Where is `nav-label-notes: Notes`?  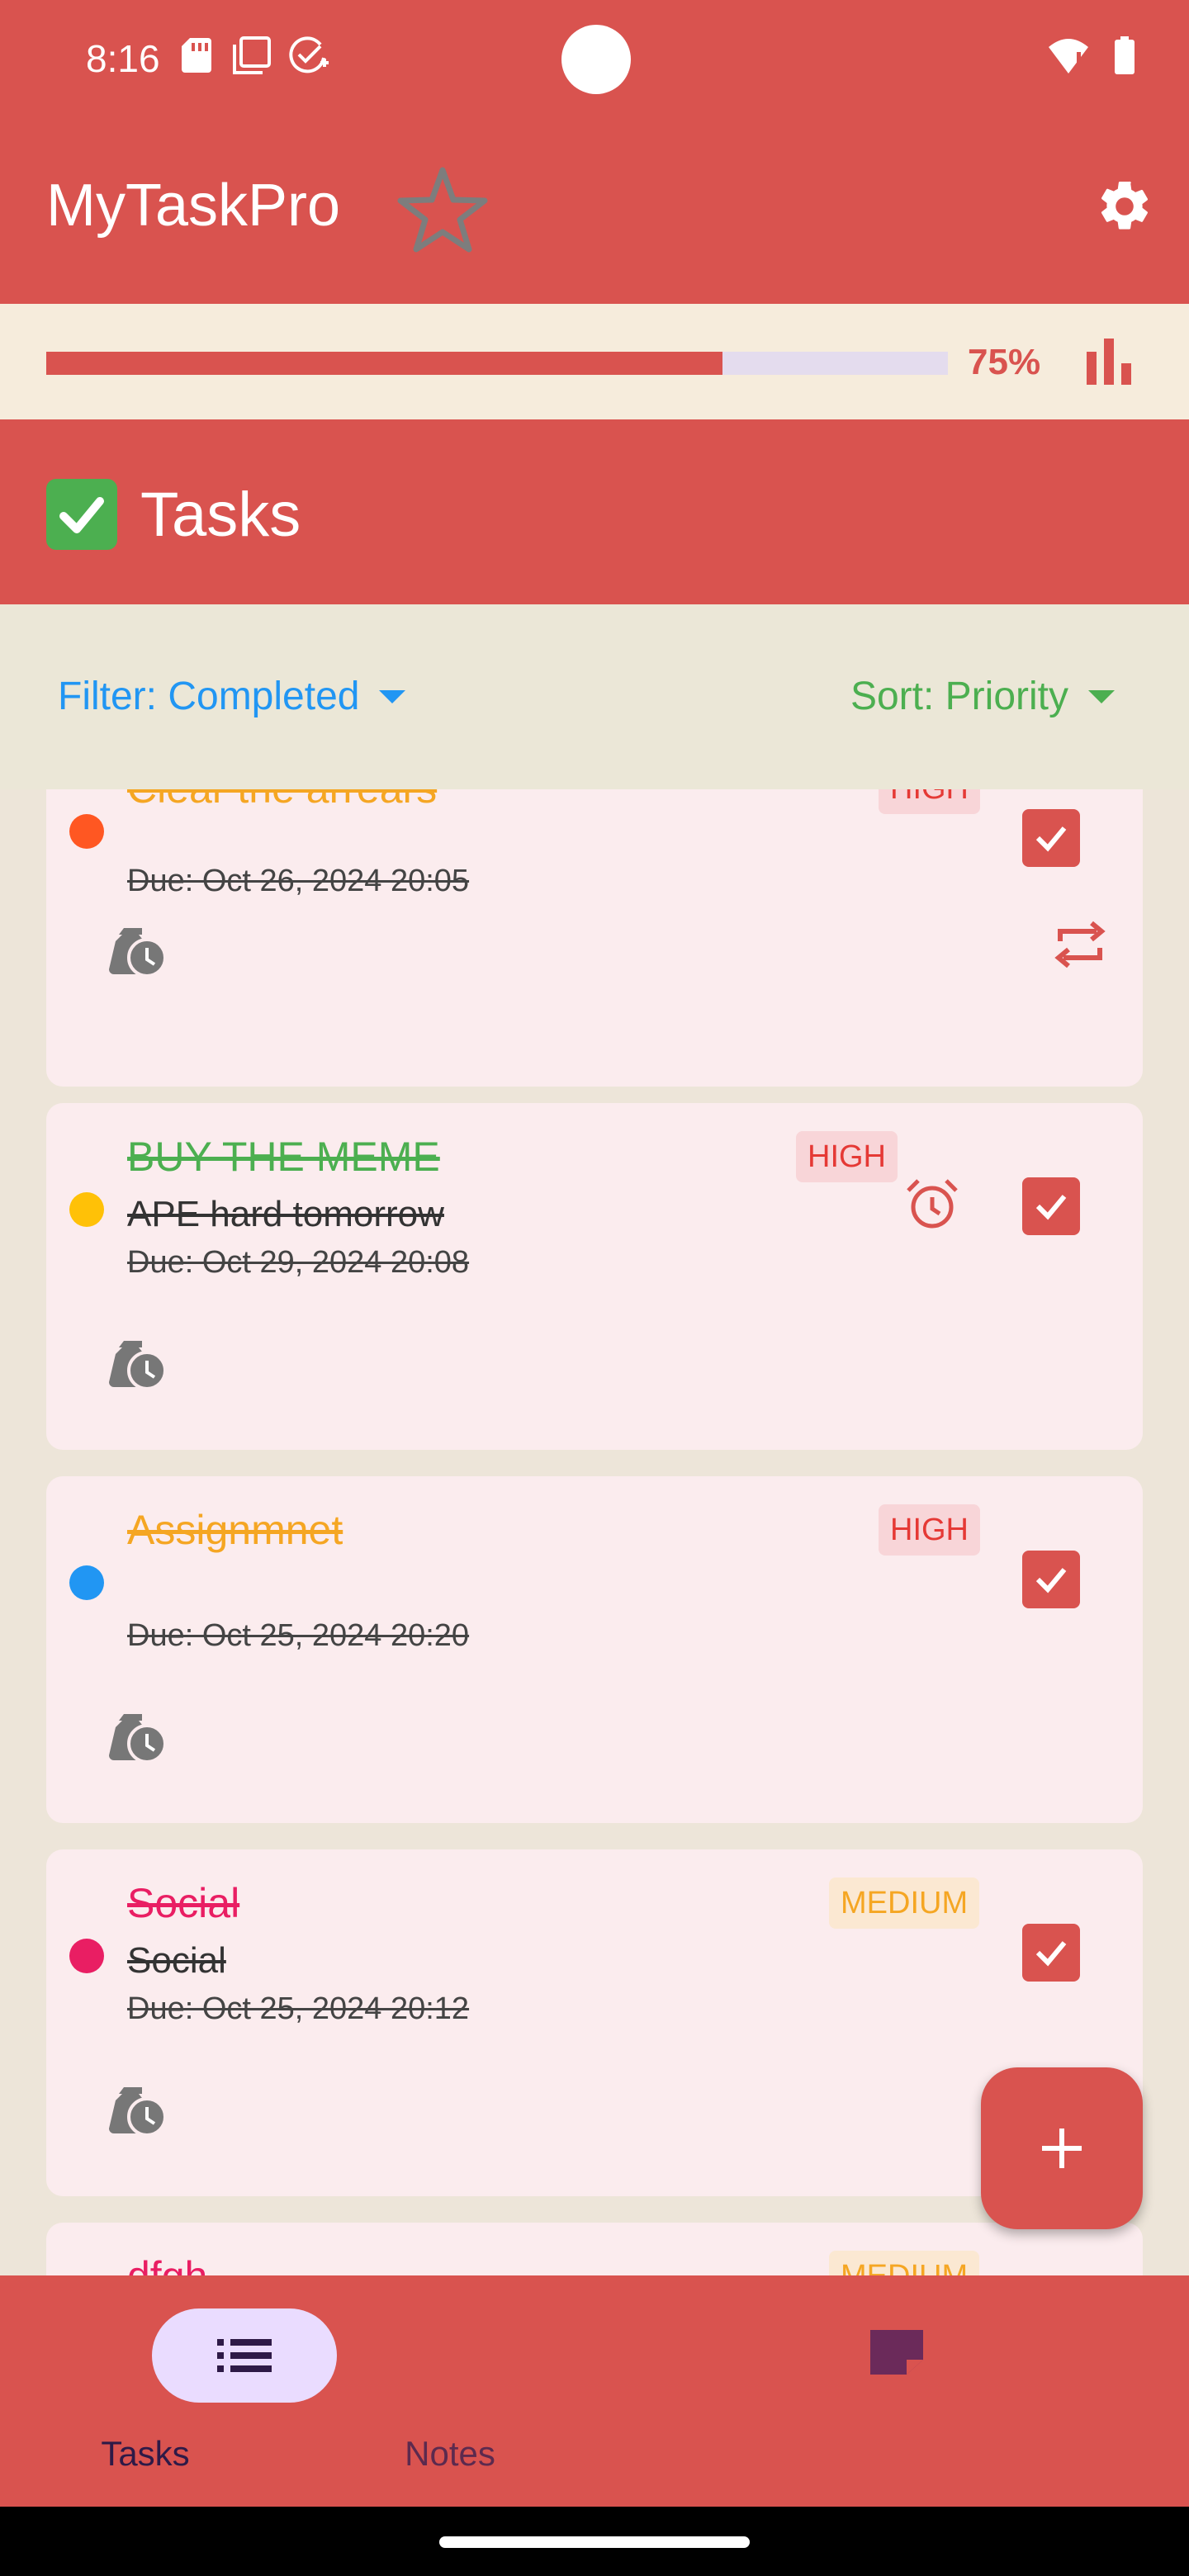 nav-label-notes: Notes is located at coordinates (450, 2453).